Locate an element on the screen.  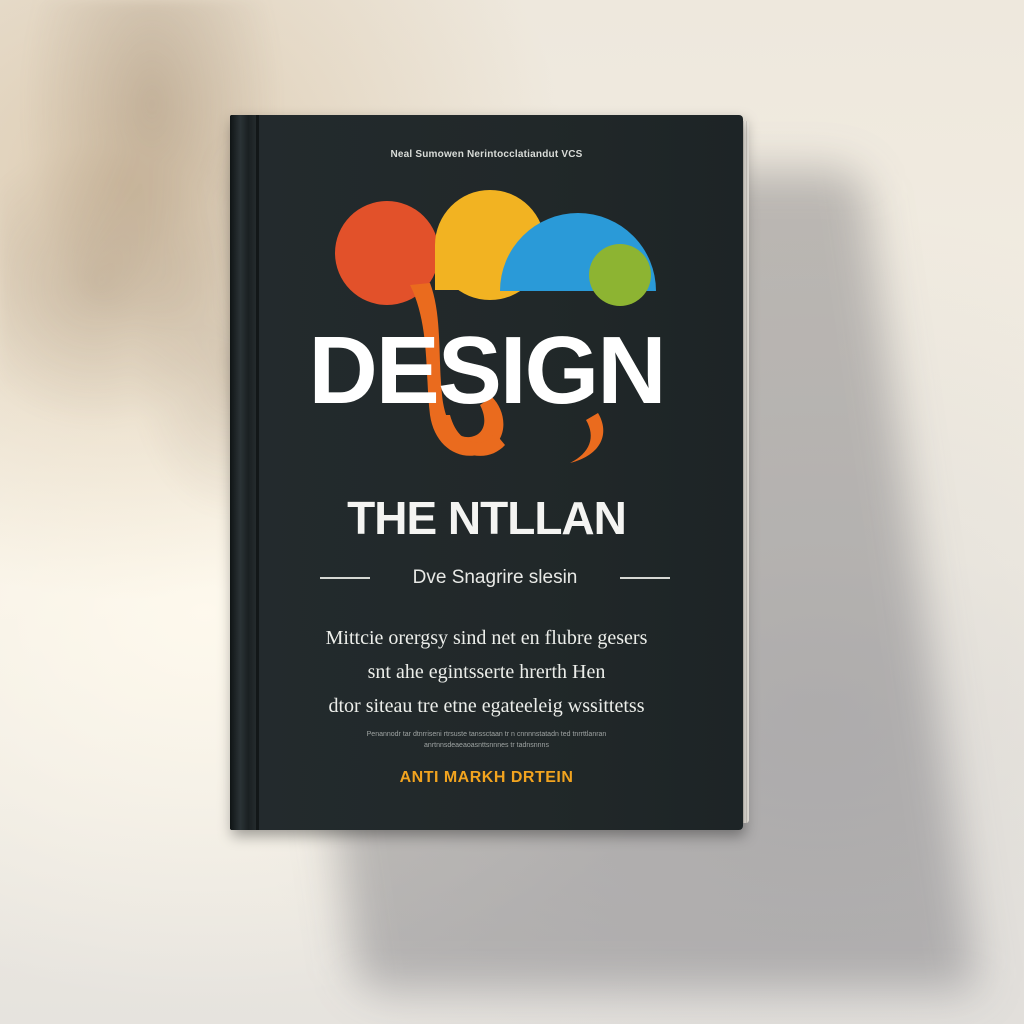
tagline-row: Dve Snagrire slesin is located at coordinates (495, 578).